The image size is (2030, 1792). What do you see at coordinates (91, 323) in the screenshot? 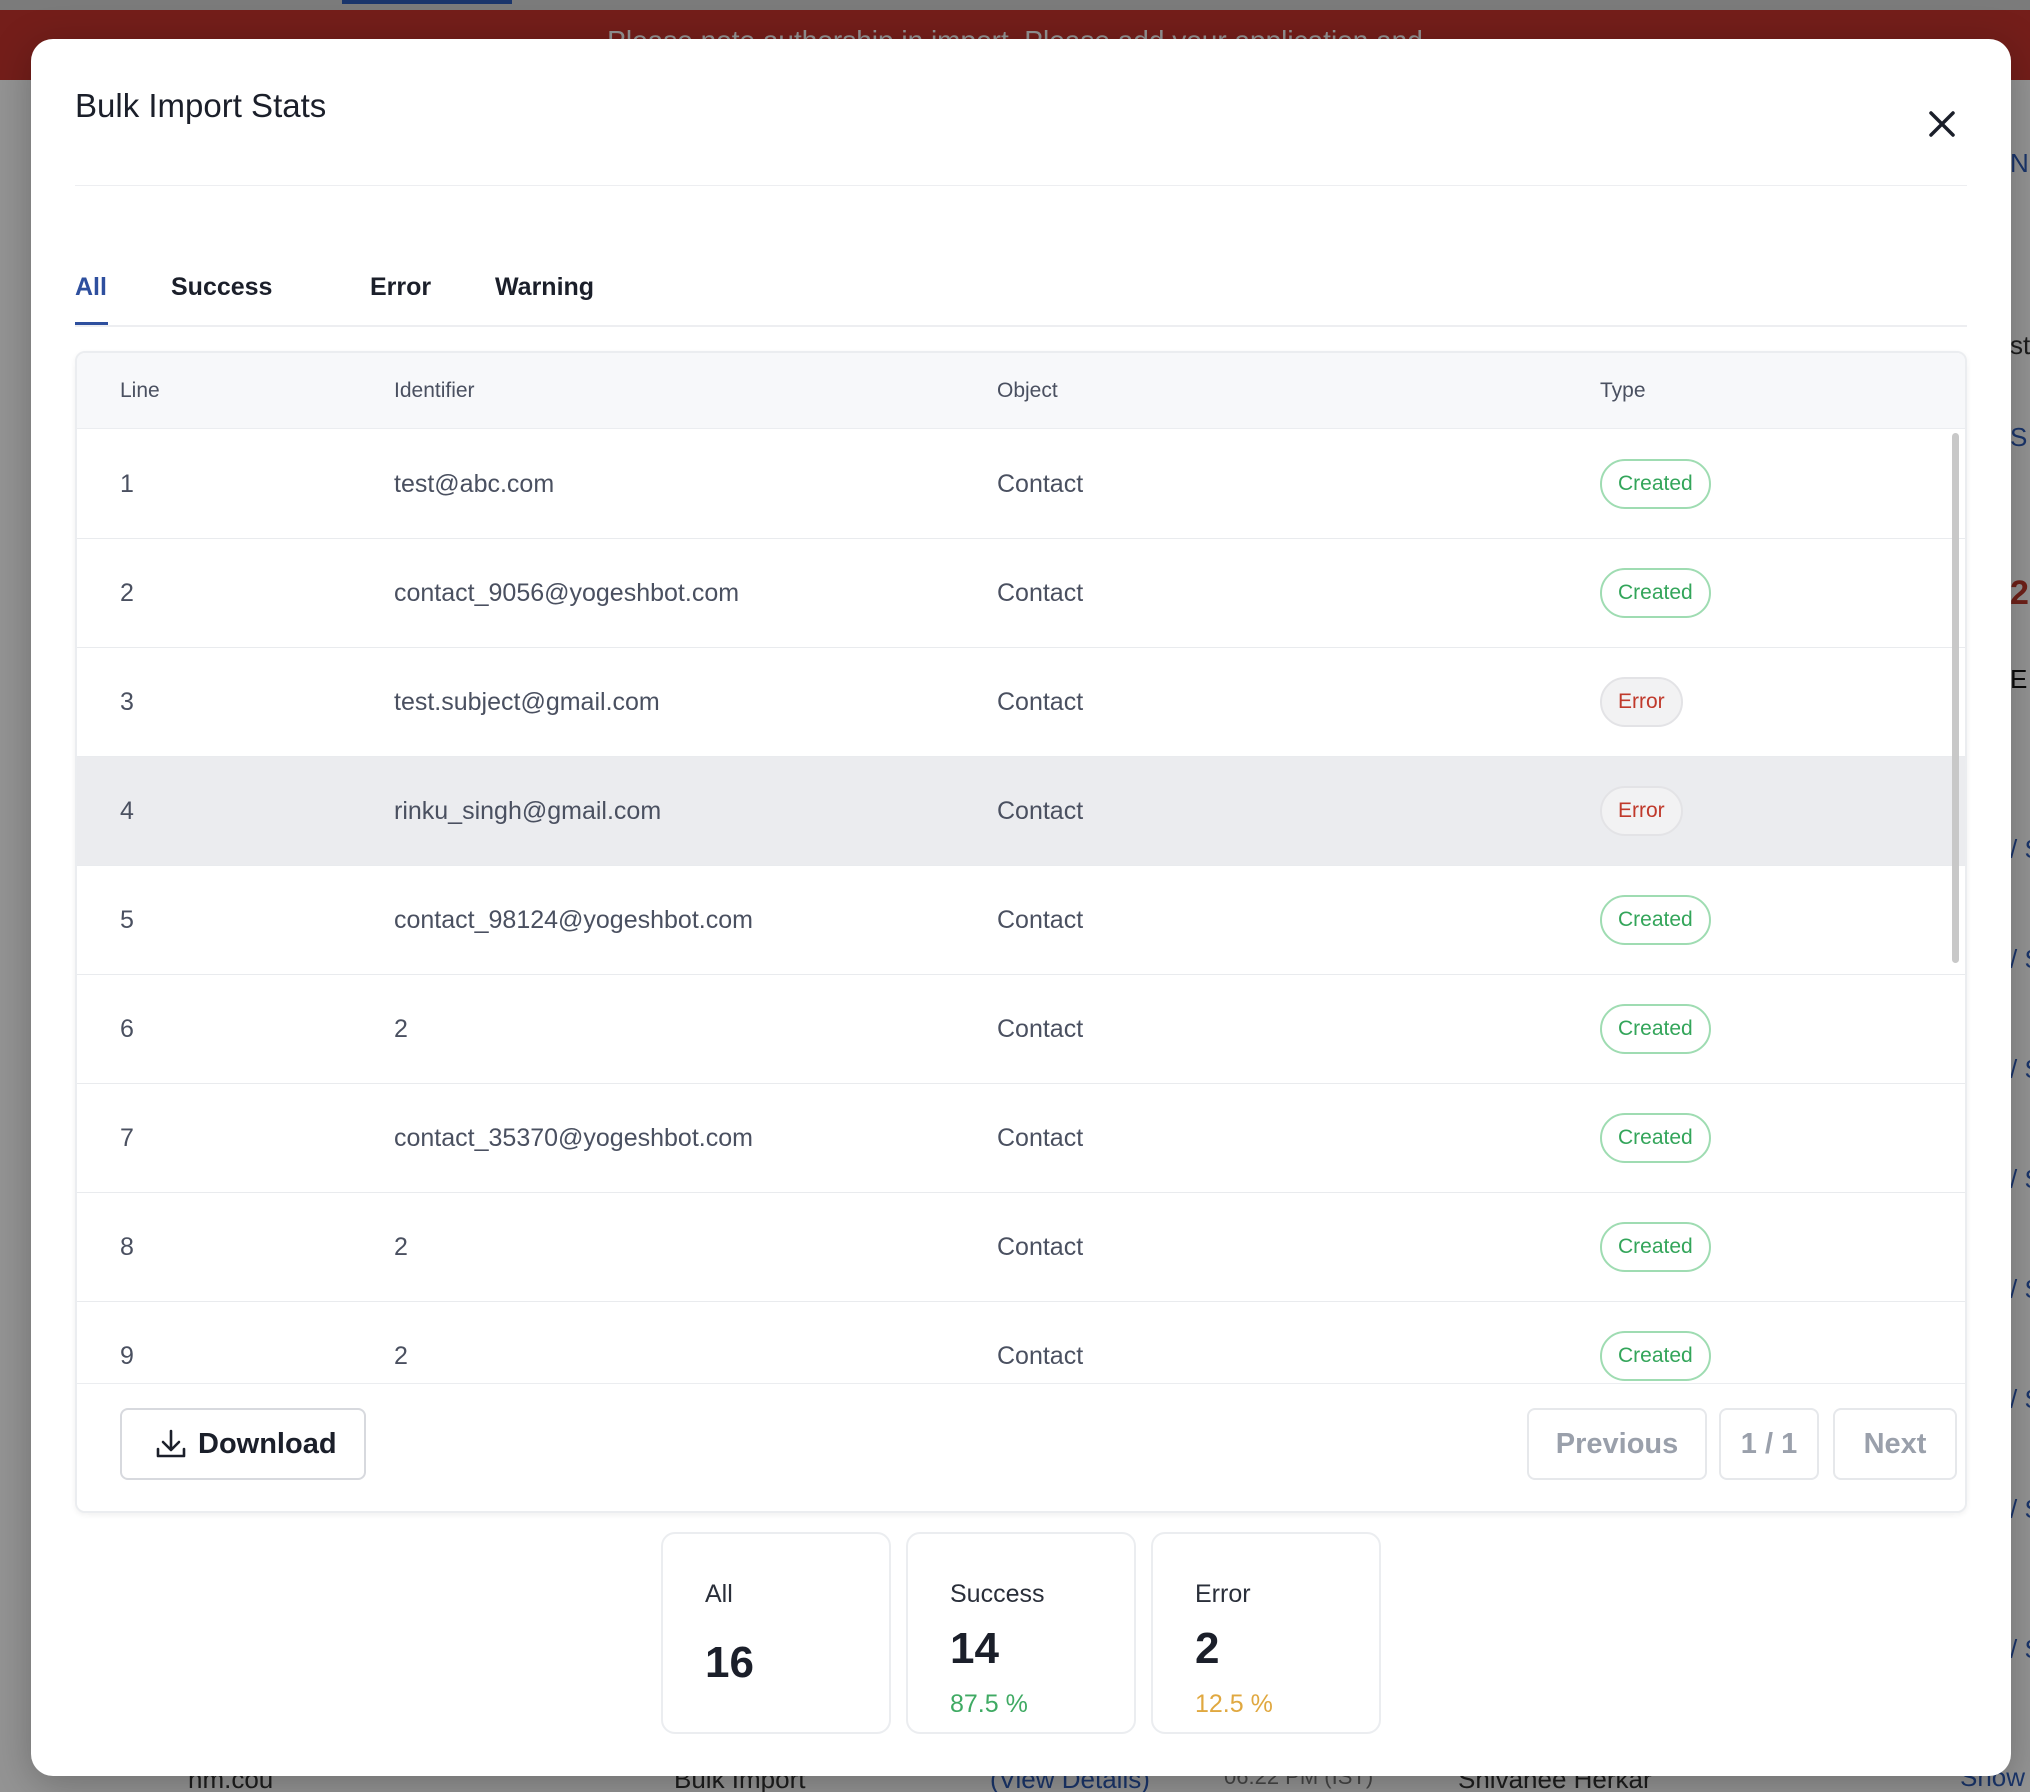
I see `active-tab-indicator` at bounding box center [91, 323].